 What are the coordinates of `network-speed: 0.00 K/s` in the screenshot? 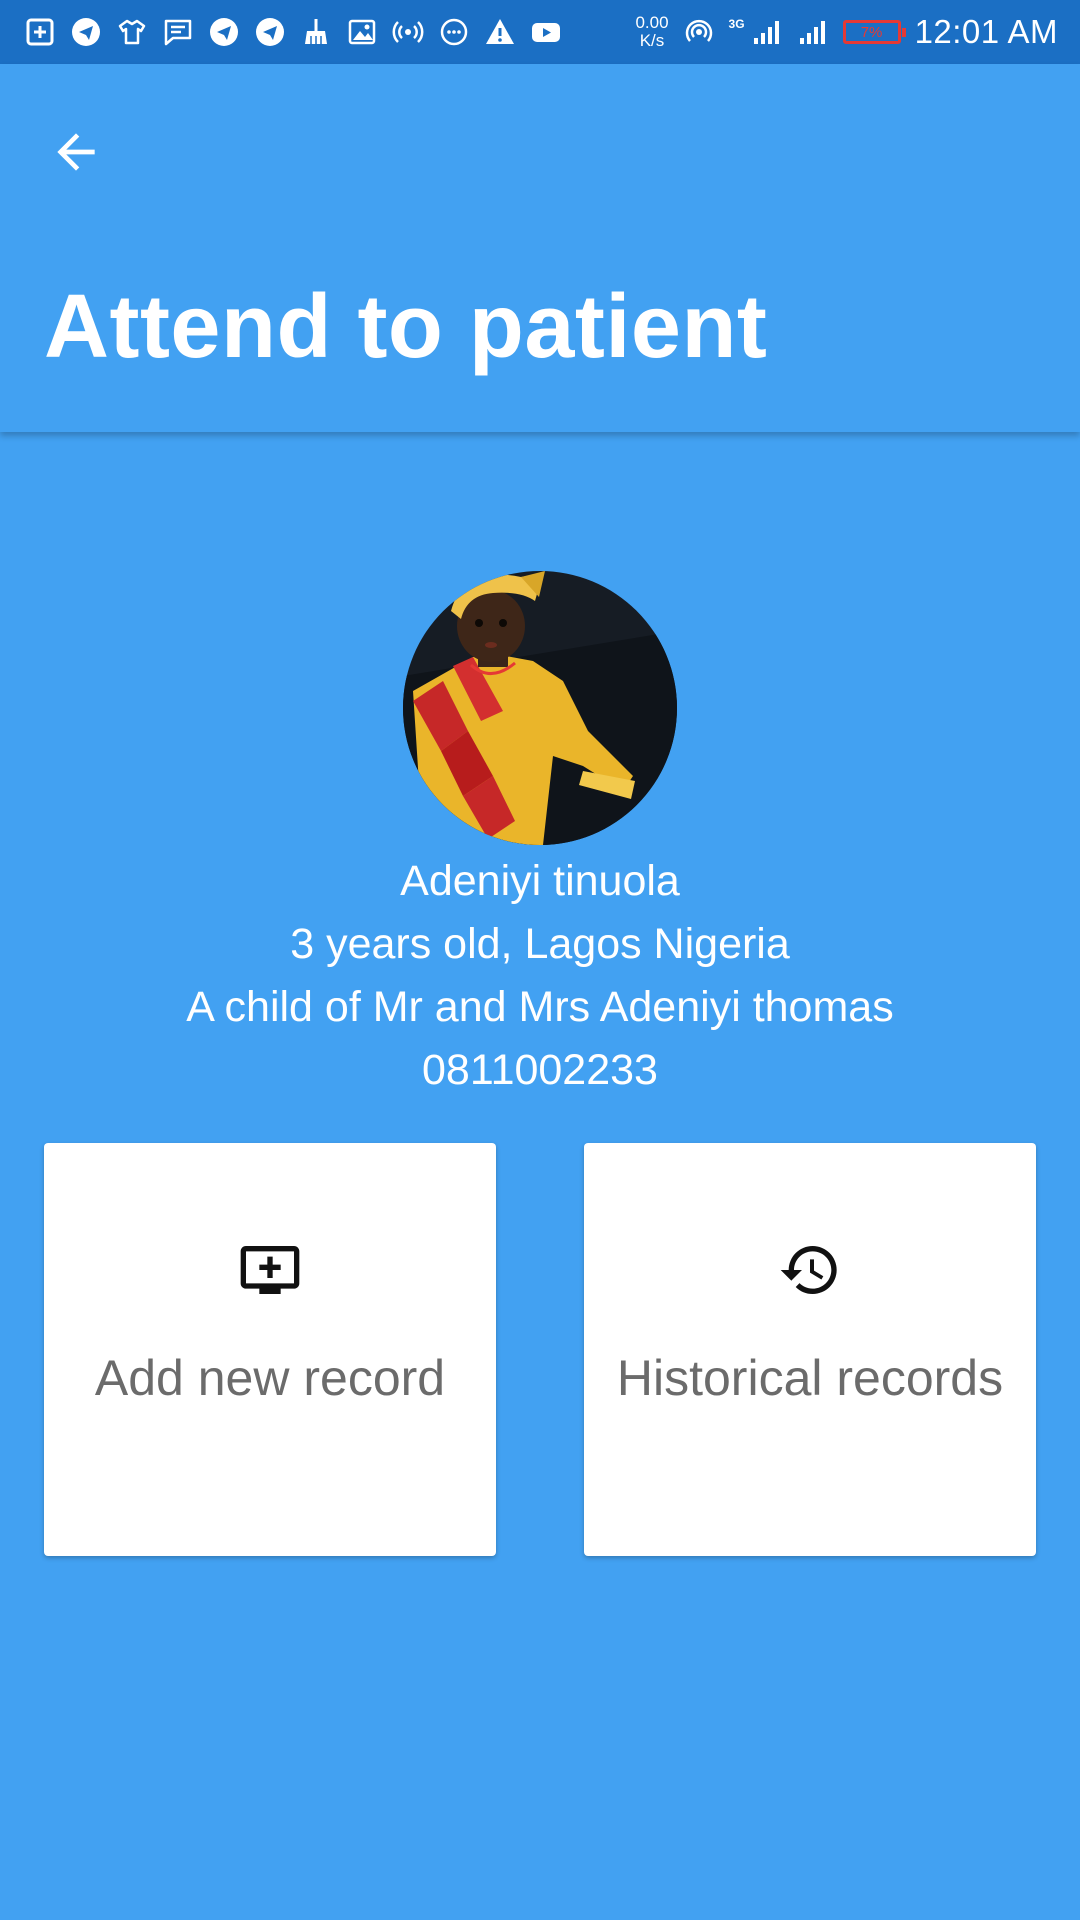 It's located at (651, 32).